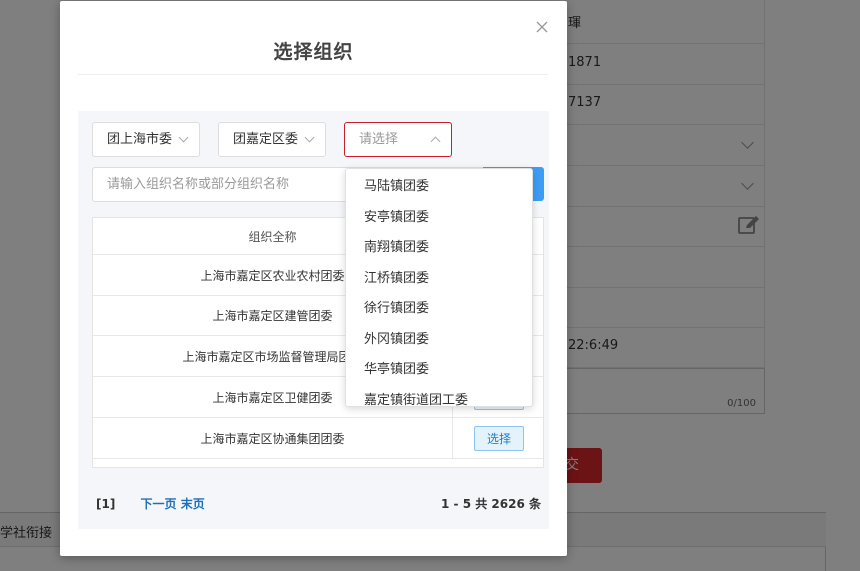 This screenshot has width=860, height=571. I want to click on dropdown-option: 安亭镇团委, so click(439, 218).